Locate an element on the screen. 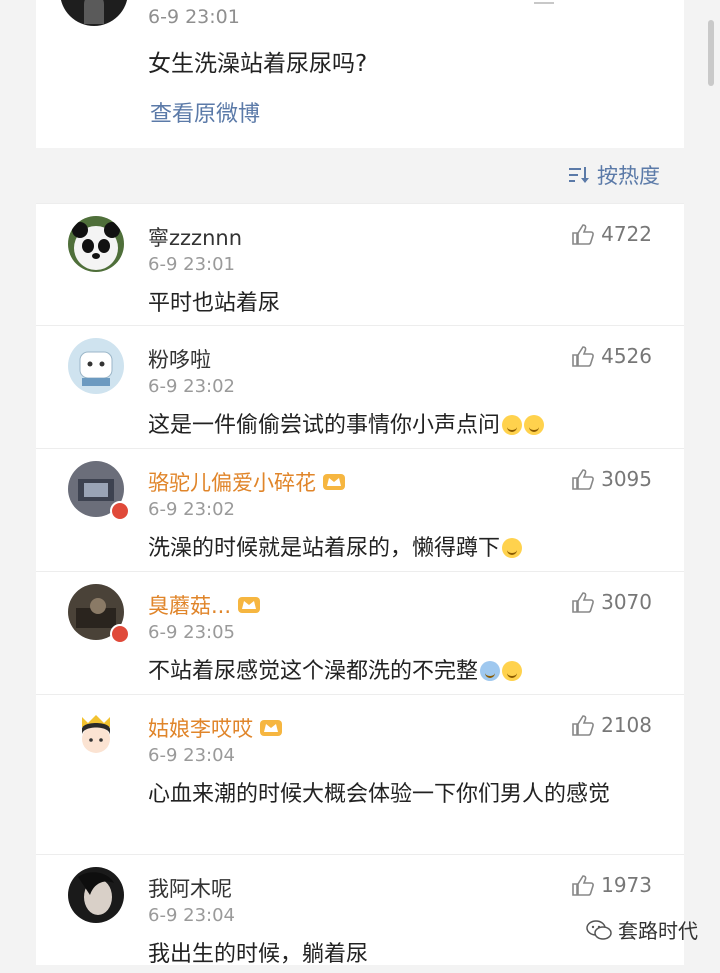  like-count: 3070 is located at coordinates (626, 602).